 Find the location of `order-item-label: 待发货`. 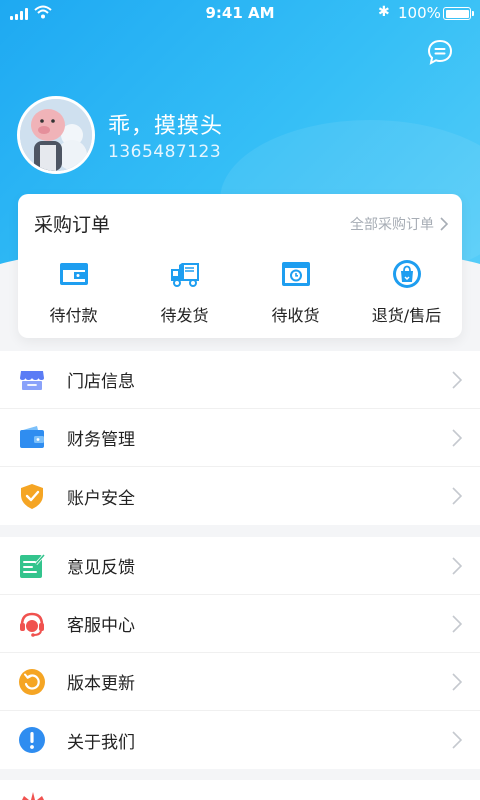

order-item-label: 待发货 is located at coordinates (184, 315).